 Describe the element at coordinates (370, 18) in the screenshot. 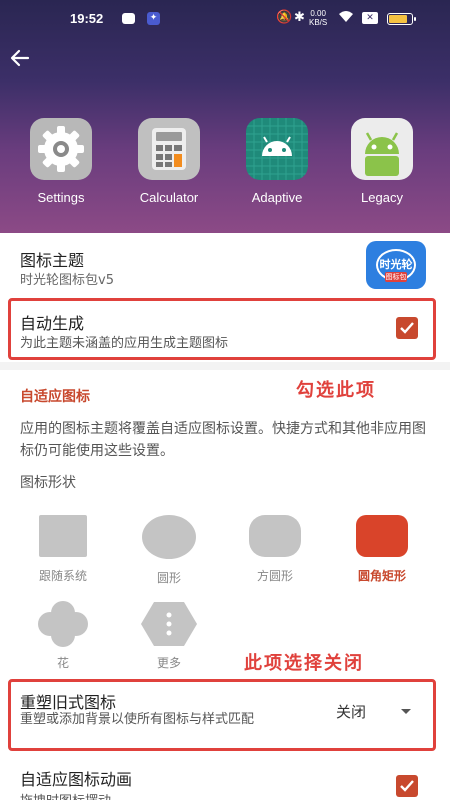

I see `sim-icon: ✕` at that location.